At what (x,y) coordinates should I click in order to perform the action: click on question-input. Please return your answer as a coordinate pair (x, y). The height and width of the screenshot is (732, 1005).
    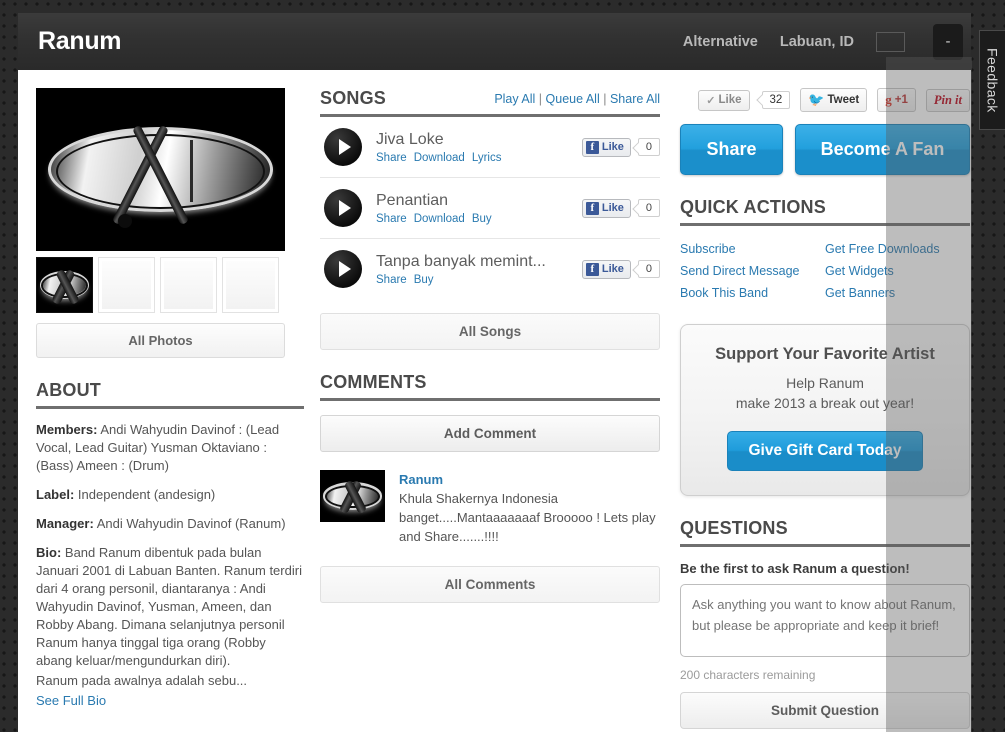
    Looking at the image, I should click on (825, 620).